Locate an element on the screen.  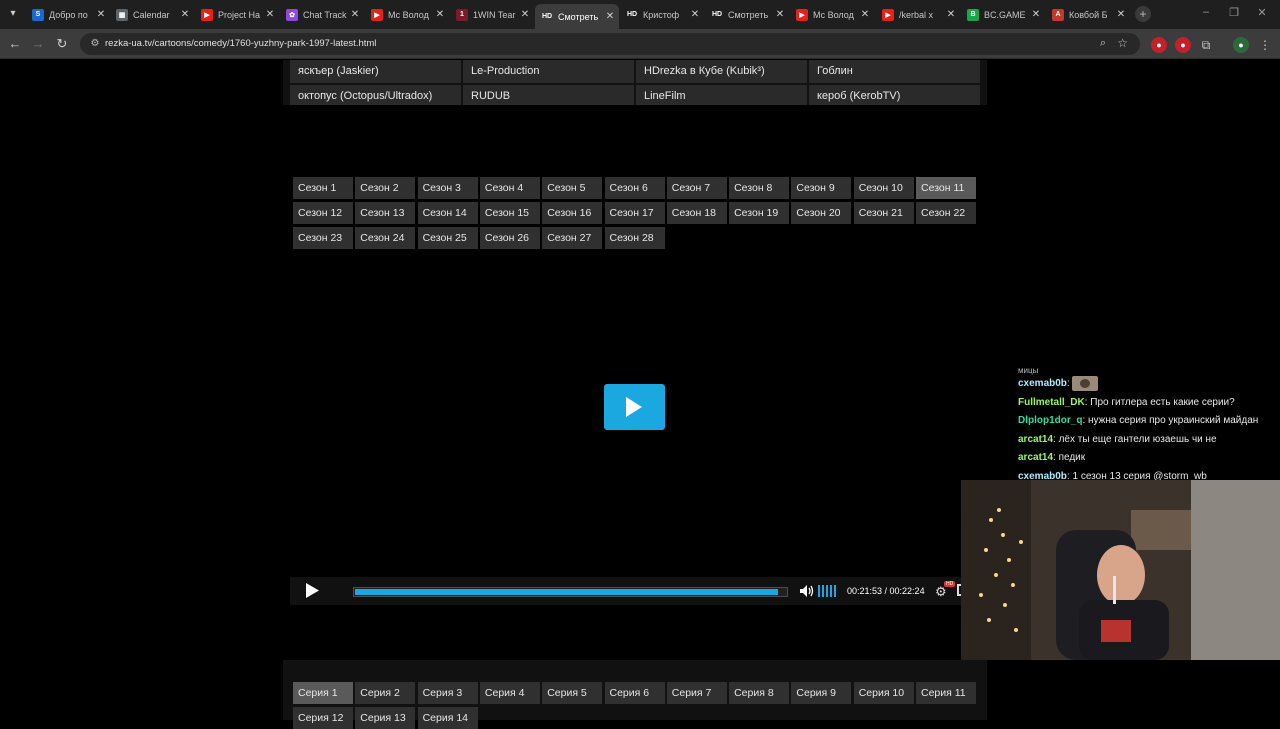
season-button: Сезон 8 is located at coordinates (759, 188).